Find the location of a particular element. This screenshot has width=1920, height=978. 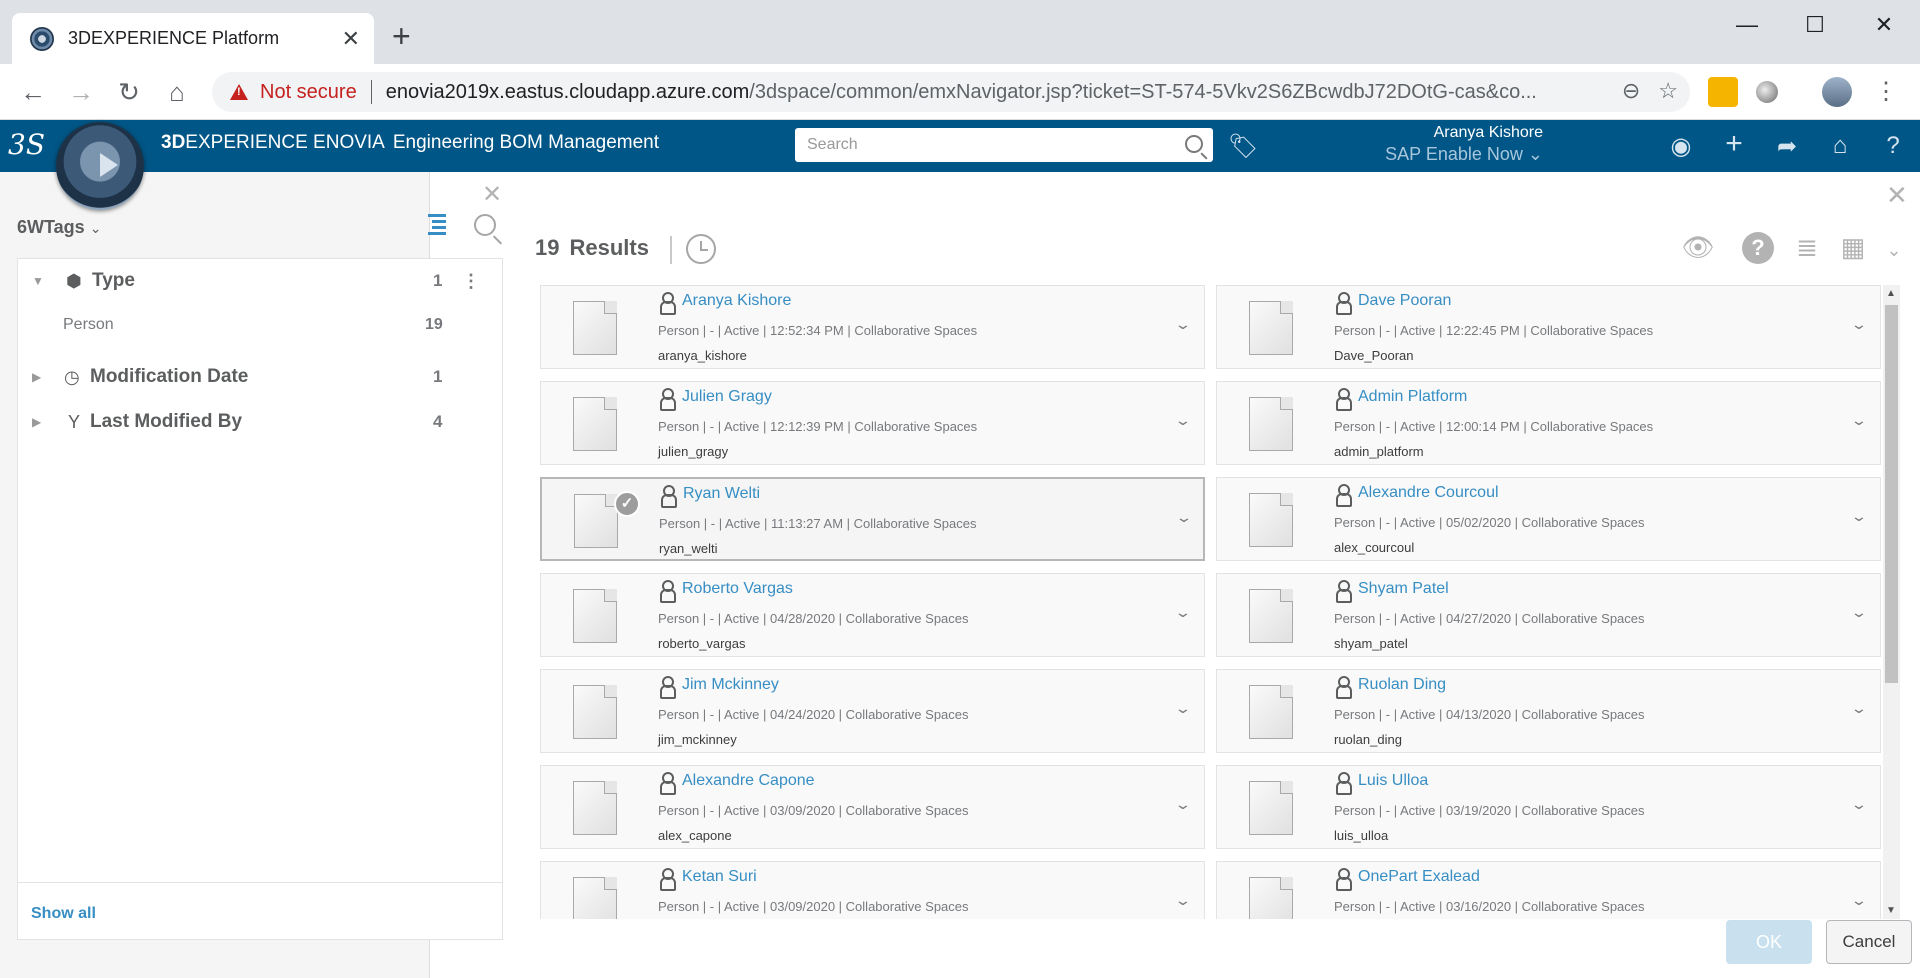

results-close-icon: ✕ is located at coordinates (1897, 195).